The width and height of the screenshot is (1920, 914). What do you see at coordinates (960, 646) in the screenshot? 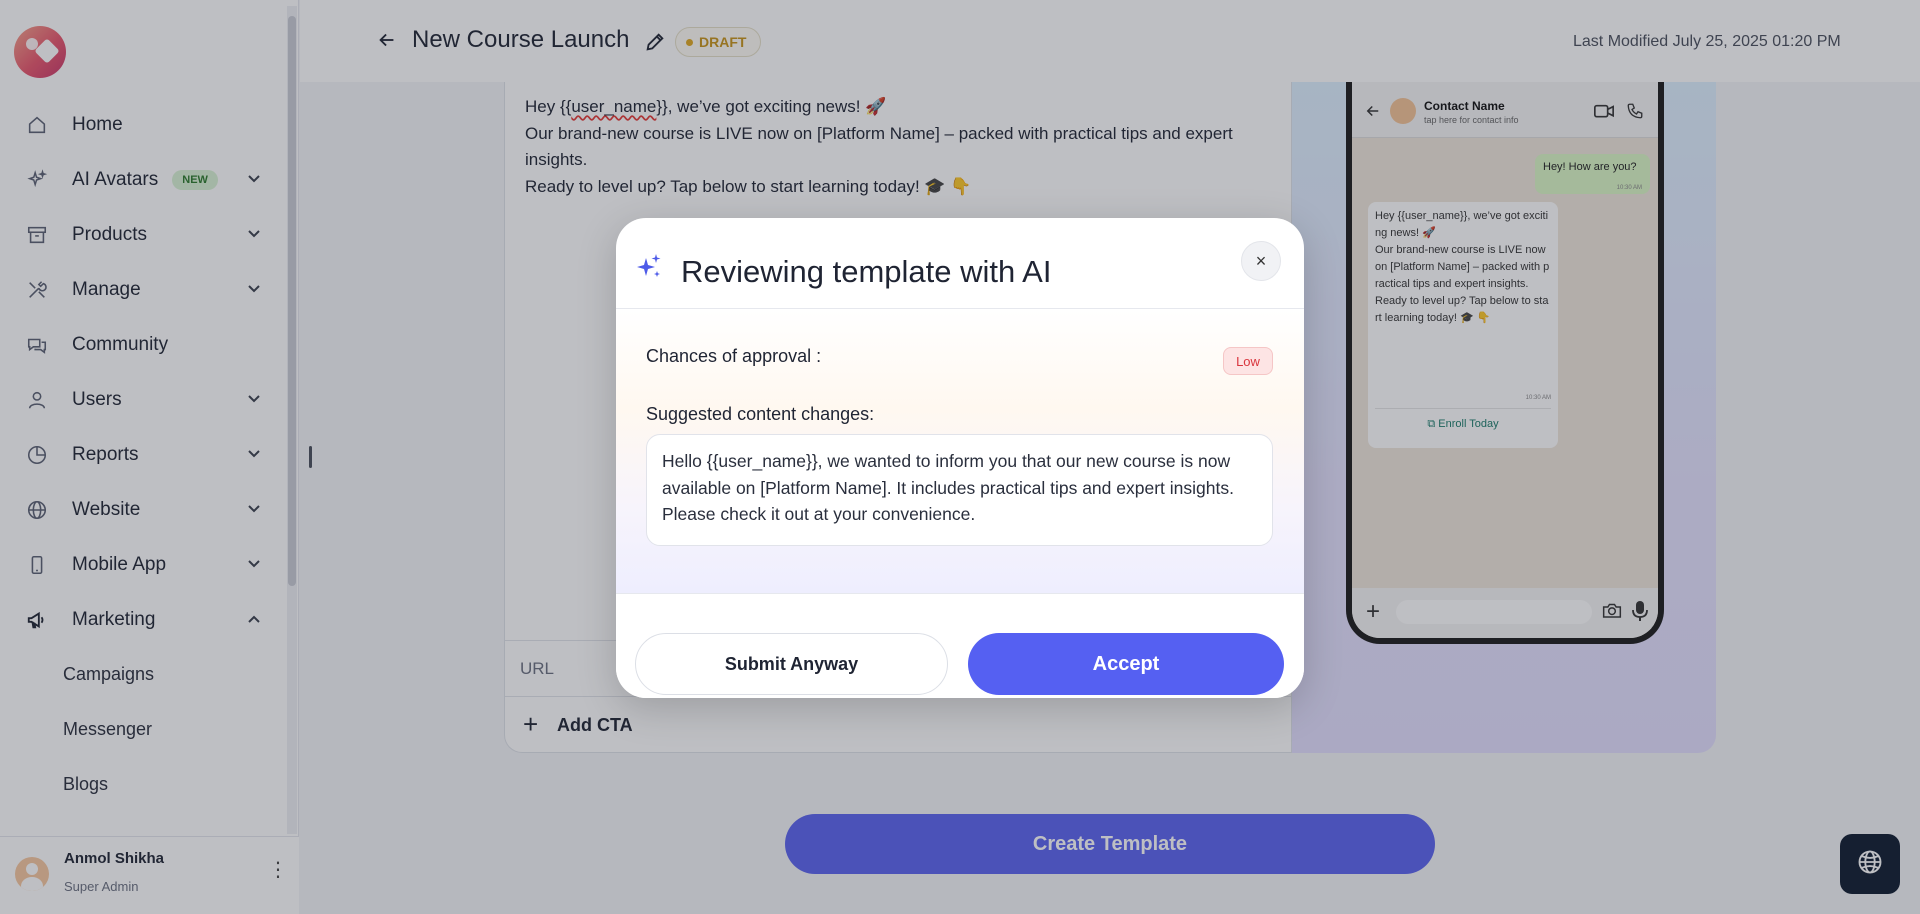
I see `modal-footer: Submit Anyway Accept` at bounding box center [960, 646].